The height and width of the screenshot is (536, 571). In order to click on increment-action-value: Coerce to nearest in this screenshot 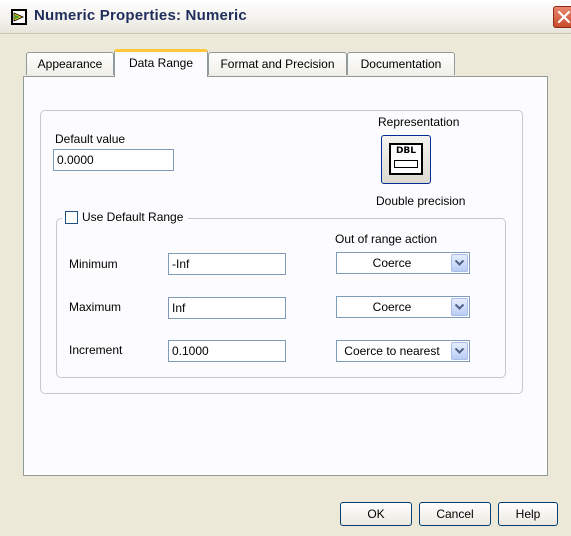, I will do `click(392, 351)`.